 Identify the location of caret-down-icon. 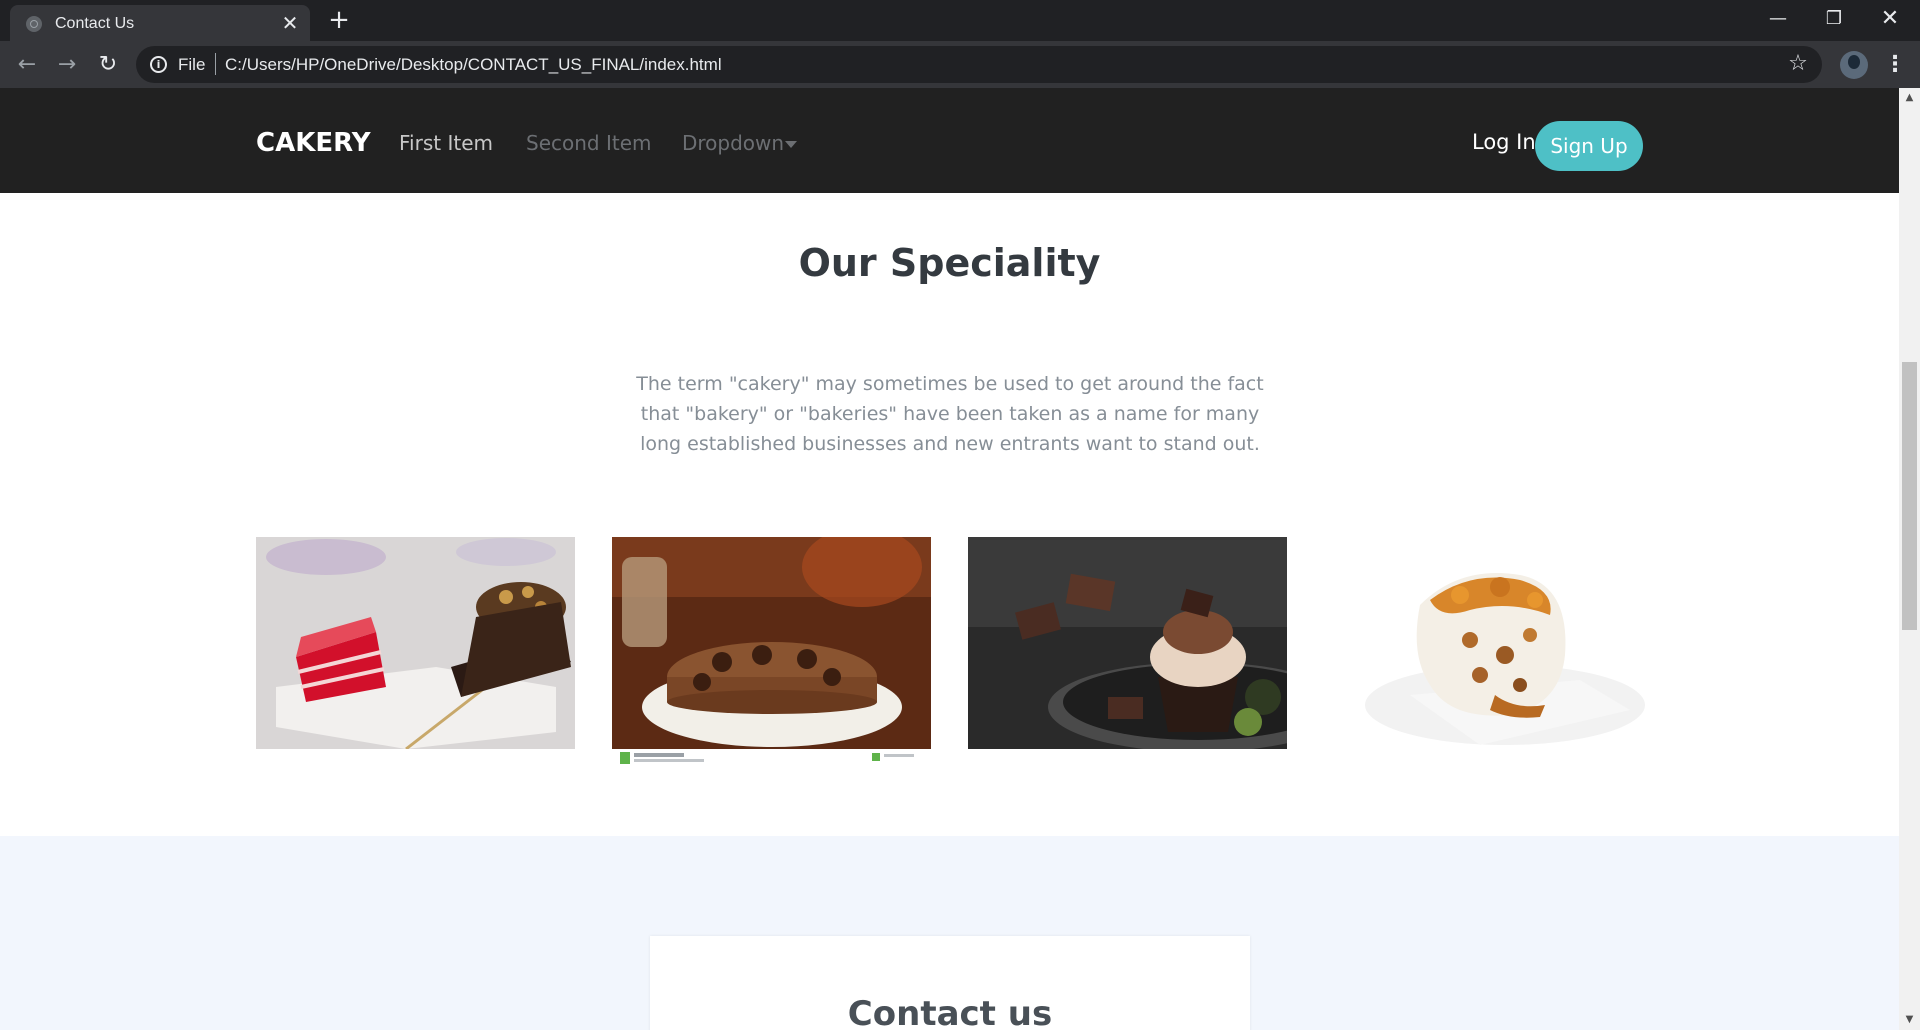
(791, 144).